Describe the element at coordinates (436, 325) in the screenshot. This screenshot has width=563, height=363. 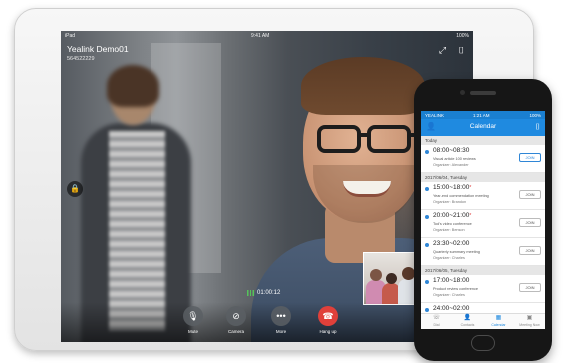
I see `tab-label: Dial` at that location.